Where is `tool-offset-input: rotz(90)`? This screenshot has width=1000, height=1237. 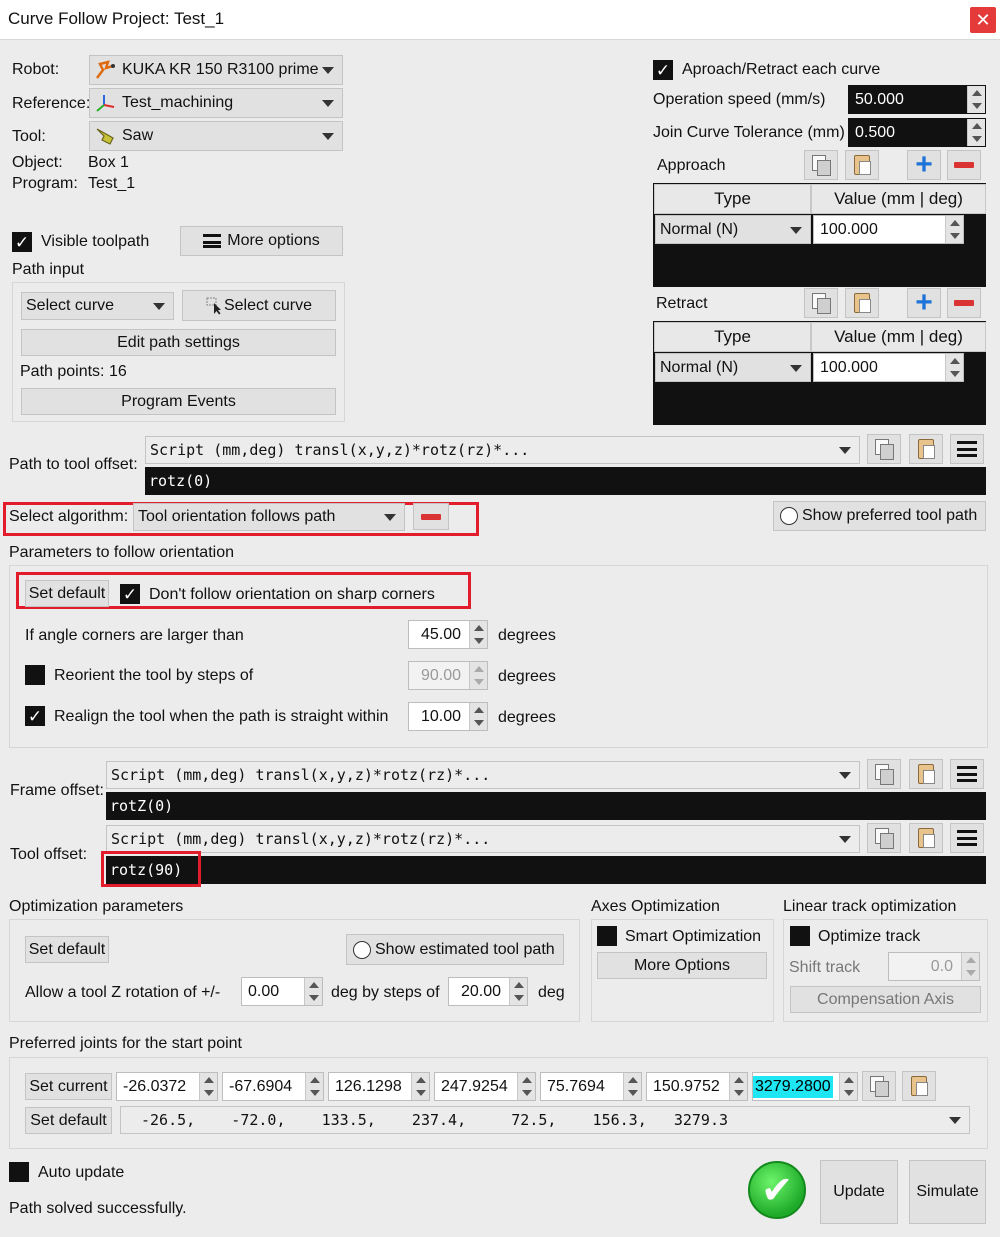
tool-offset-input: rotz(90) is located at coordinates (546, 870).